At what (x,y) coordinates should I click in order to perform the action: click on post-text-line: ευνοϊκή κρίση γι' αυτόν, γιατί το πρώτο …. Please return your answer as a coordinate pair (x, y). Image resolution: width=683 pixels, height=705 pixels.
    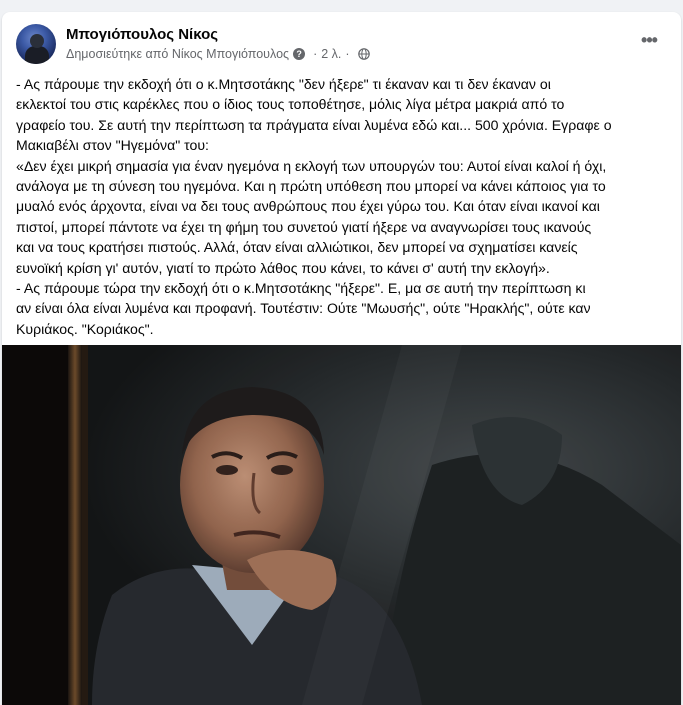
    Looking at the image, I should click on (283, 267).